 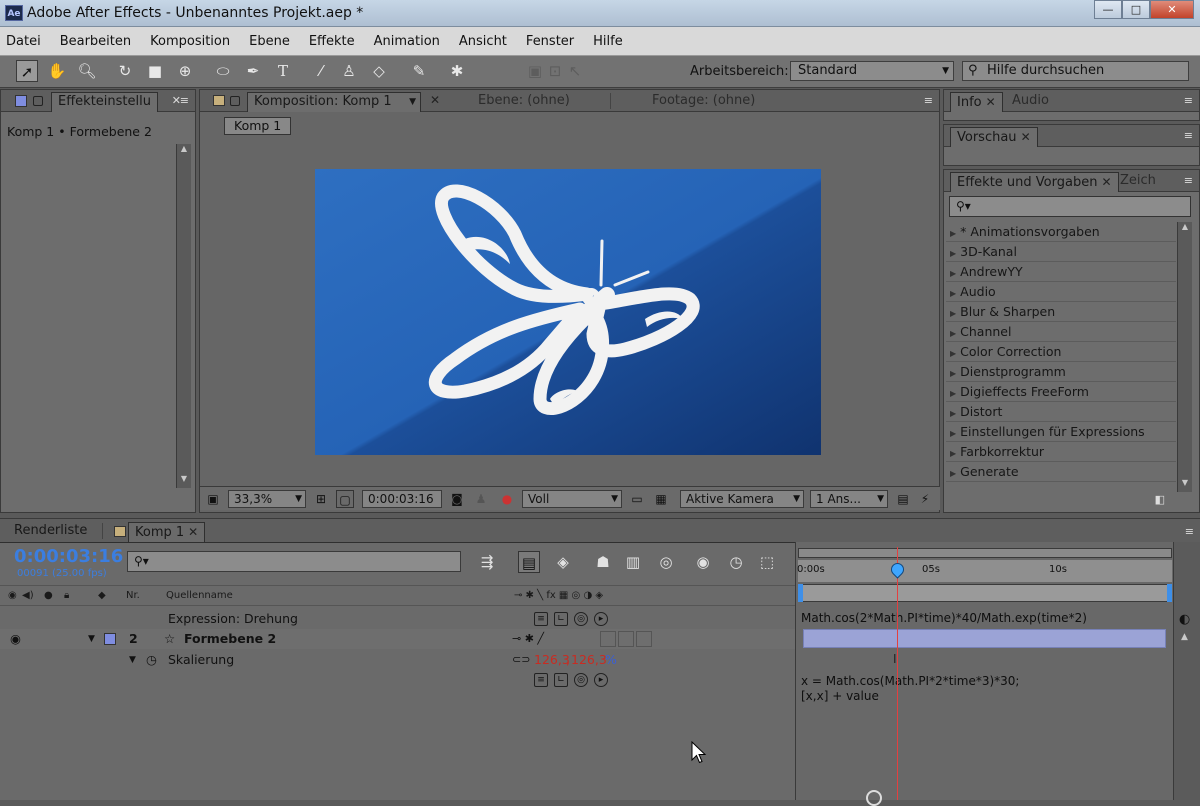 I want to click on auto-keyframe-icon: ◷, so click(x=736, y=562).